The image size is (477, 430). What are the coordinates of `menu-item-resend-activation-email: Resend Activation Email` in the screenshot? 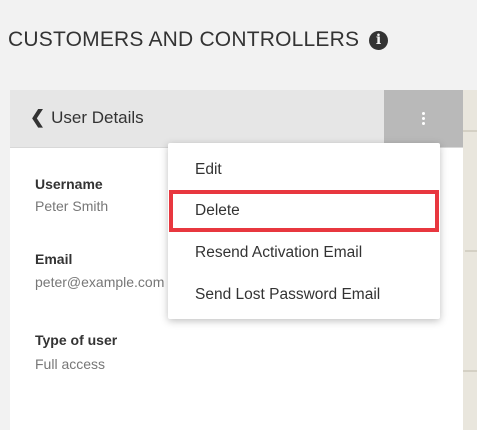 It's located at (304, 253).